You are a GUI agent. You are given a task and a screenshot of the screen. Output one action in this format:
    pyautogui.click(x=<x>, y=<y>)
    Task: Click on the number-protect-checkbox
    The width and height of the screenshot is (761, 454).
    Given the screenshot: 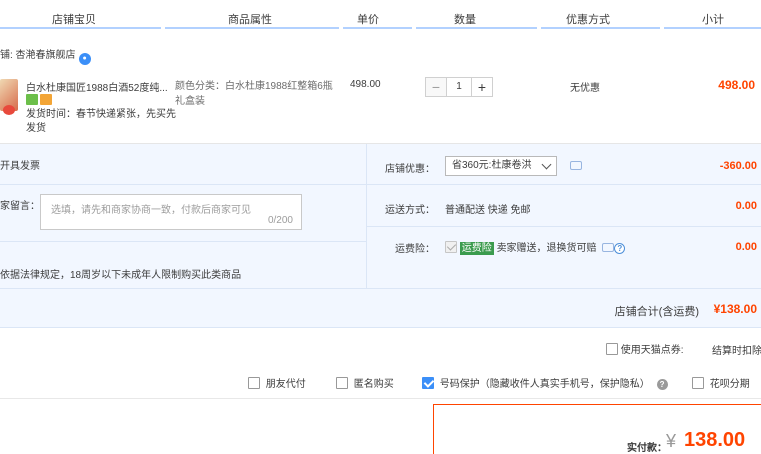 What is the action you would take?
    pyautogui.click(x=428, y=383)
    